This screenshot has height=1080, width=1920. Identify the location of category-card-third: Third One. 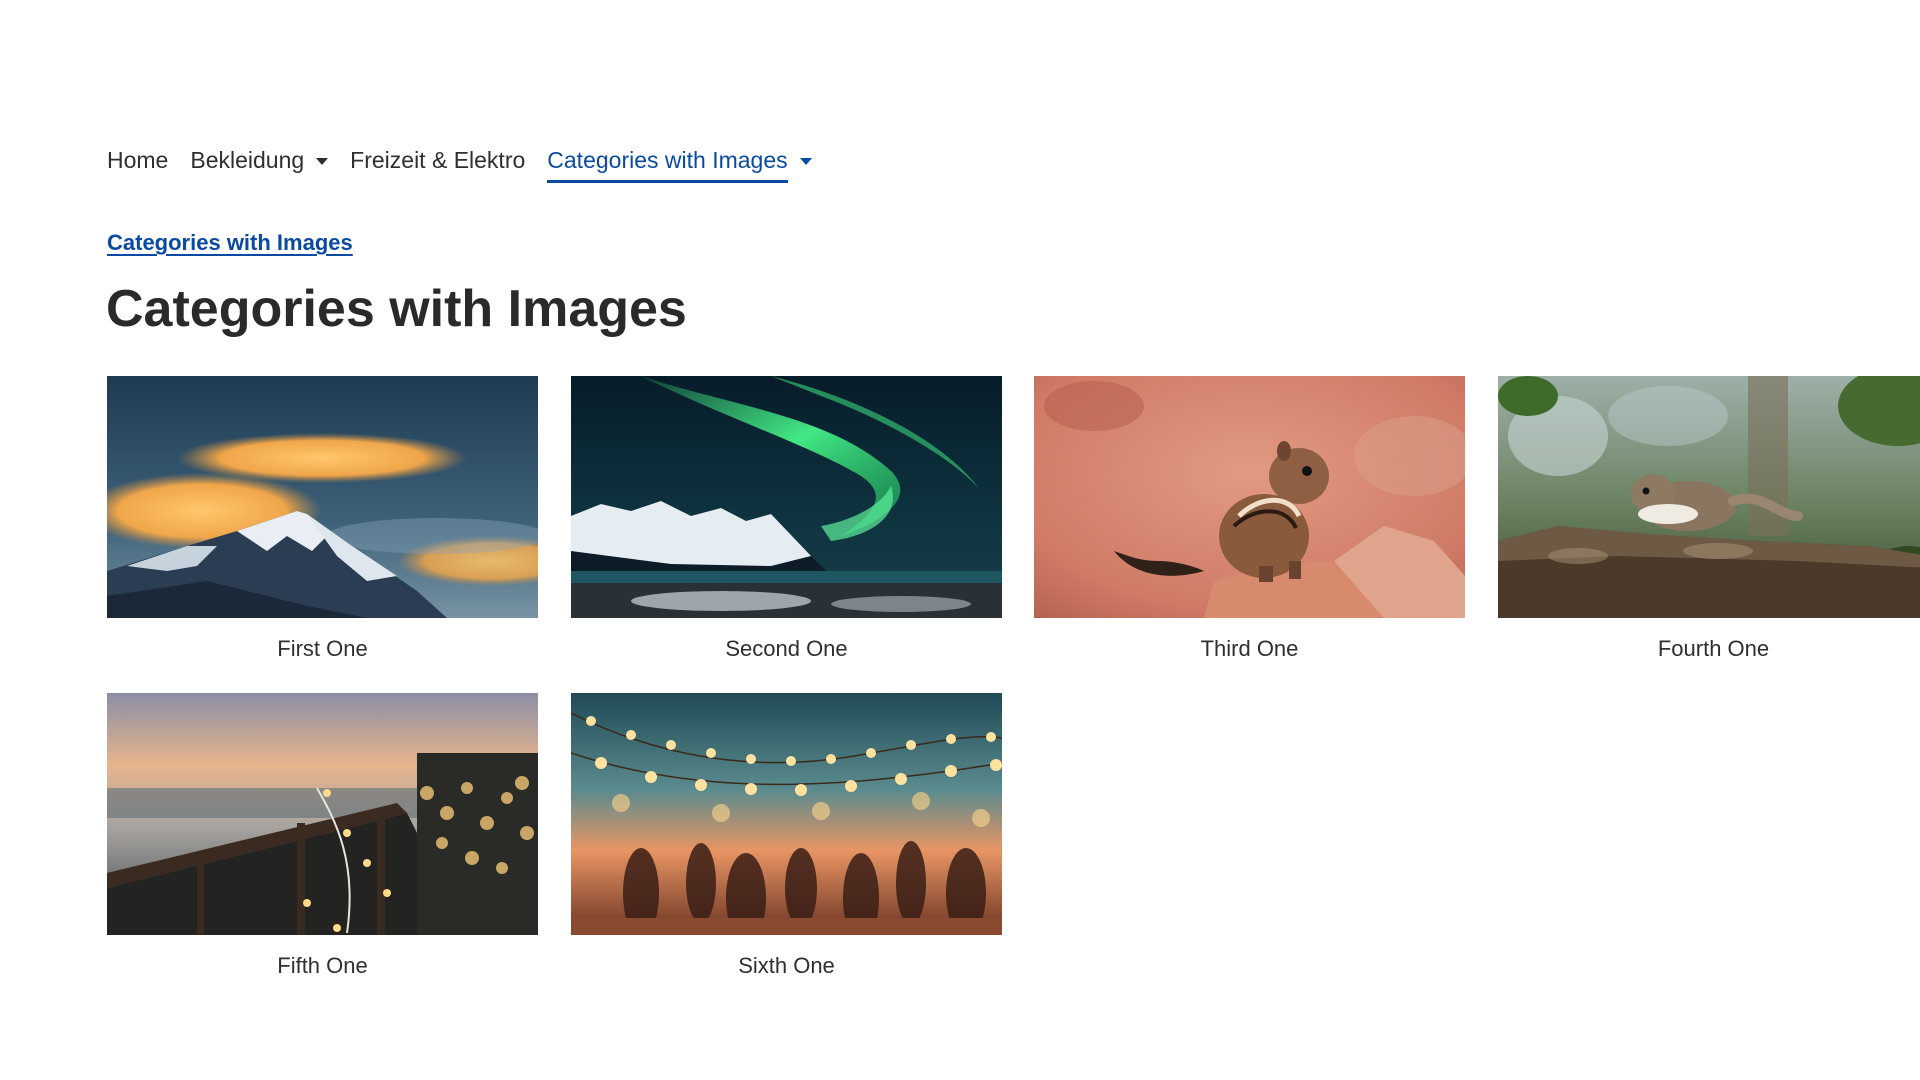
(1249, 519).